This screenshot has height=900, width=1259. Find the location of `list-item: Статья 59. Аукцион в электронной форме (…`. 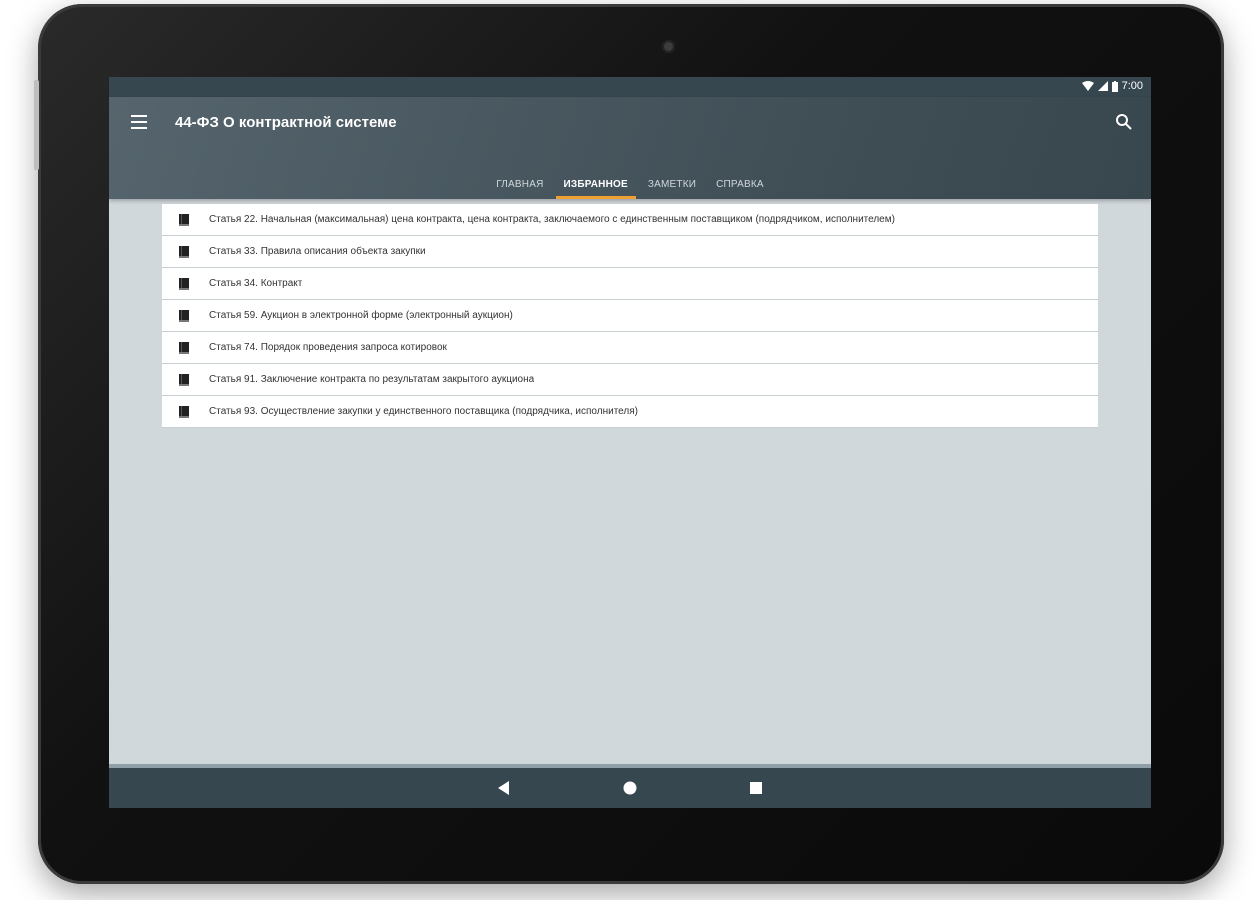

list-item: Статья 59. Аукцион в электронной форме (… is located at coordinates (630, 316).